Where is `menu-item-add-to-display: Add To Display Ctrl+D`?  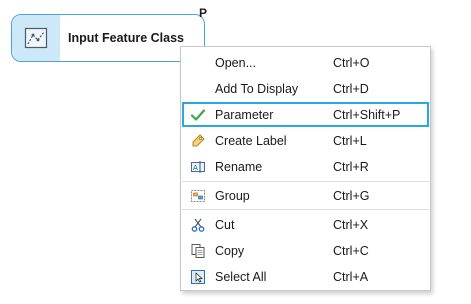 menu-item-add-to-display: Add To Display Ctrl+D is located at coordinates (305, 88).